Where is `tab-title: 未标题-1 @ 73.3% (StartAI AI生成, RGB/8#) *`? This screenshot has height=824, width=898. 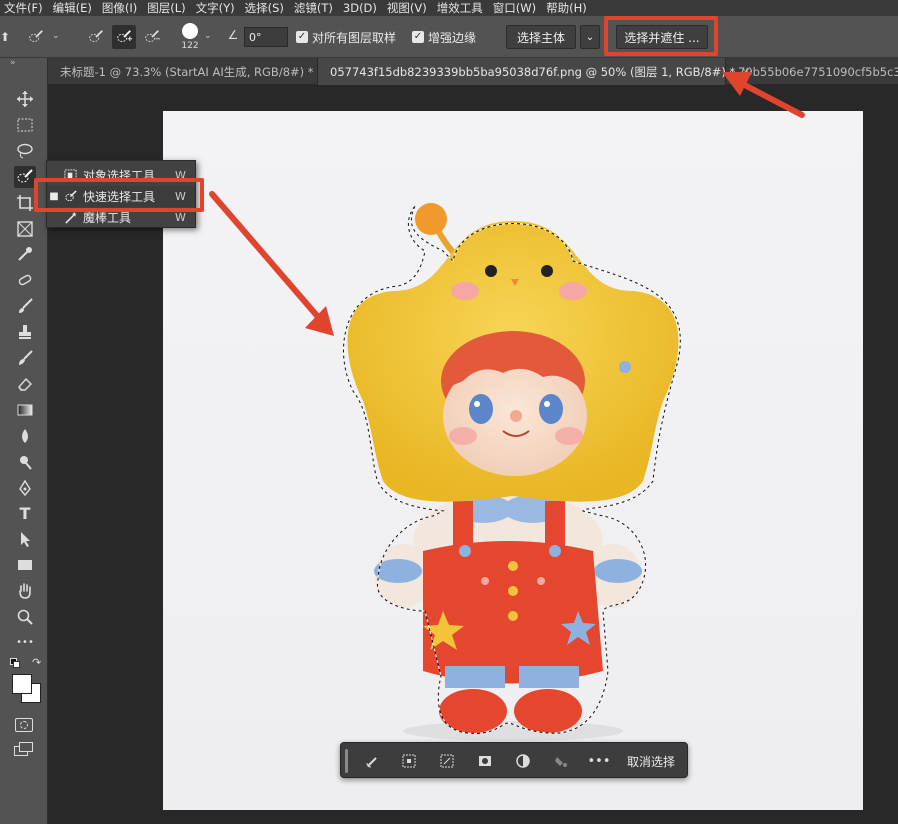
tab-title: 未标题-1 @ 73.3% (StartAI AI生成, RGB/8#) * is located at coordinates (187, 71).